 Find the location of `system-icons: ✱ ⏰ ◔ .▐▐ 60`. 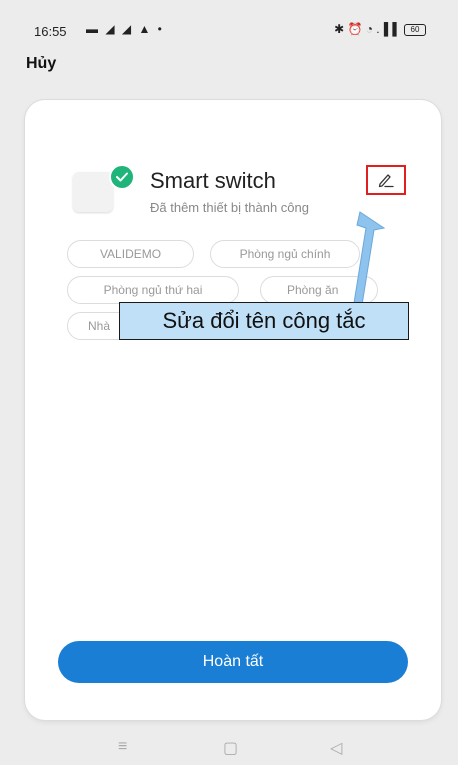

system-icons: ✱ ⏰ ◔ .▐▐ 60 is located at coordinates (380, 29).